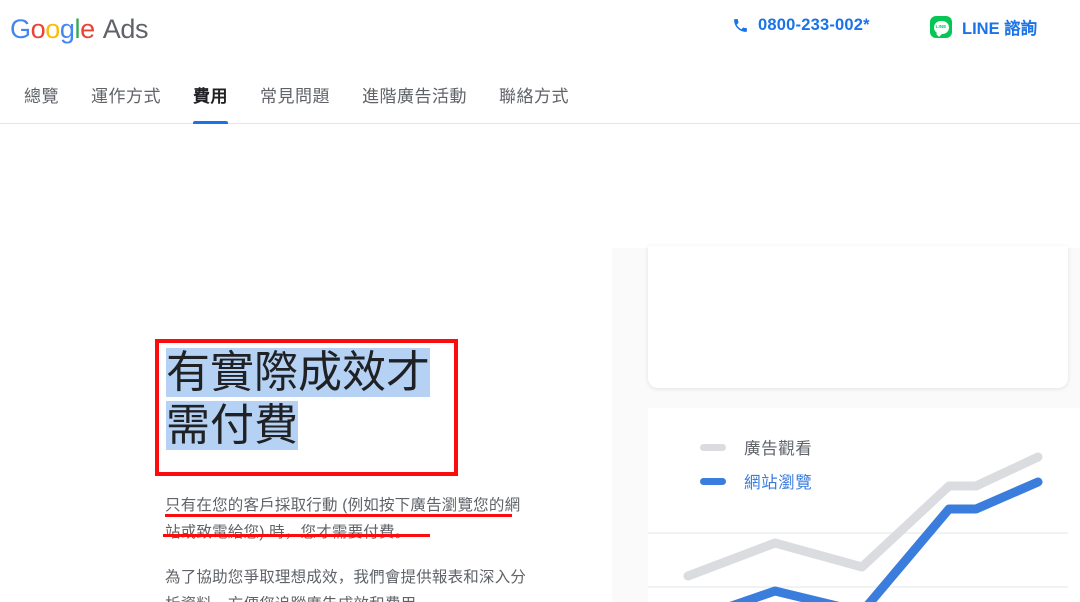 Image resolution: width=1080 pixels, height=602 pixels. I want to click on line-consult-link: LINE LINE 諮詢, so click(983, 27).